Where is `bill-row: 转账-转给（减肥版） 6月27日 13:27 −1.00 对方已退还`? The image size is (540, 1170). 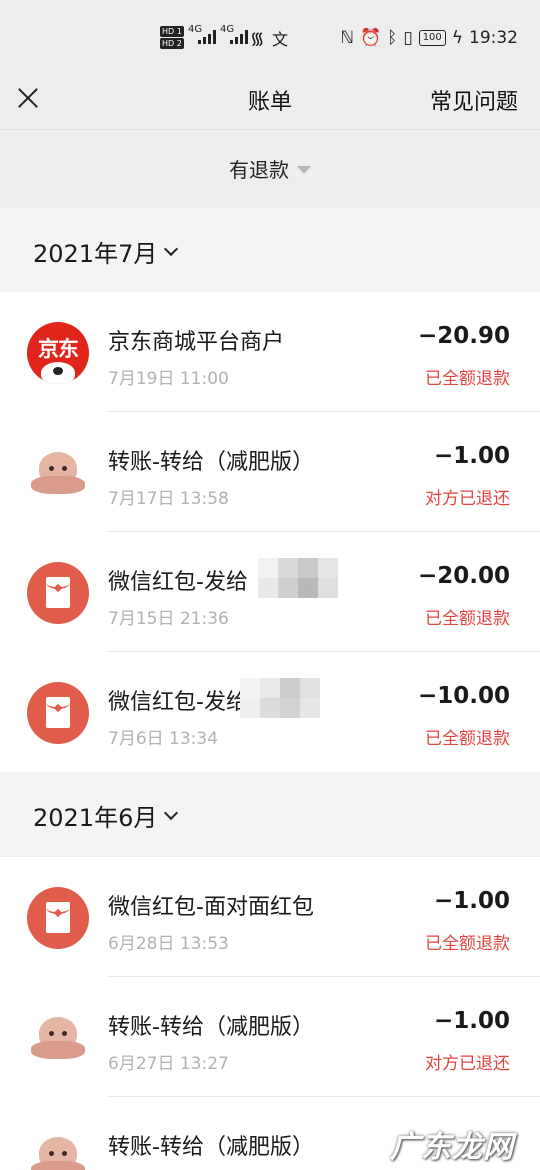
bill-row: 转账-转给（减肥版） 6月27日 13:27 −1.00 对方已退还 is located at coordinates (270, 1037).